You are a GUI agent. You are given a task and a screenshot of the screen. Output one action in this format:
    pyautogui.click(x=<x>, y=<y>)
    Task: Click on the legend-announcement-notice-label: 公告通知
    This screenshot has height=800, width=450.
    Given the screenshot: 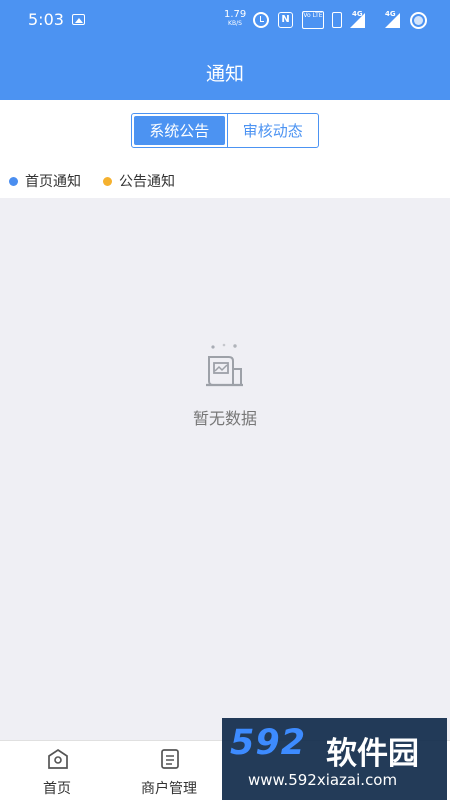 What is the action you would take?
    pyautogui.click(x=147, y=182)
    